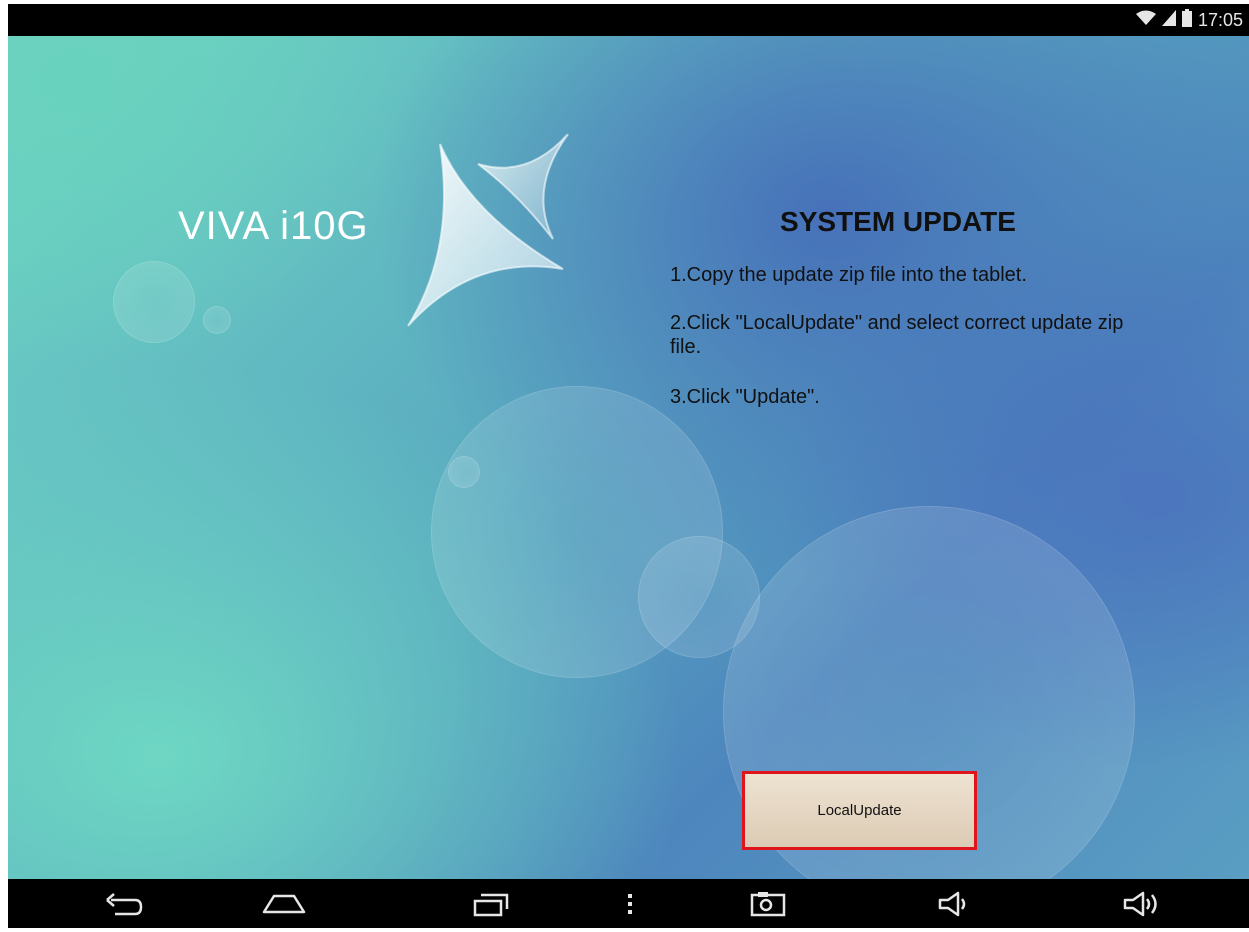 The width and height of the screenshot is (1249, 932). I want to click on instruction-step-3: 3.Click "Update"., so click(745, 397).